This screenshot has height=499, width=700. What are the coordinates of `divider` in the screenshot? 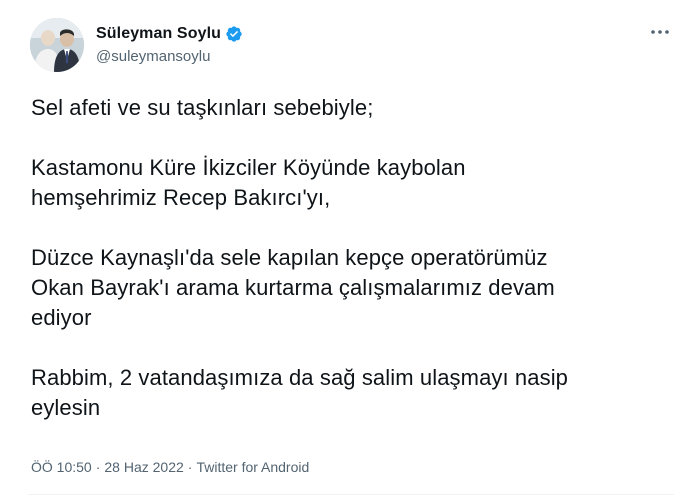 It's located at (351, 494).